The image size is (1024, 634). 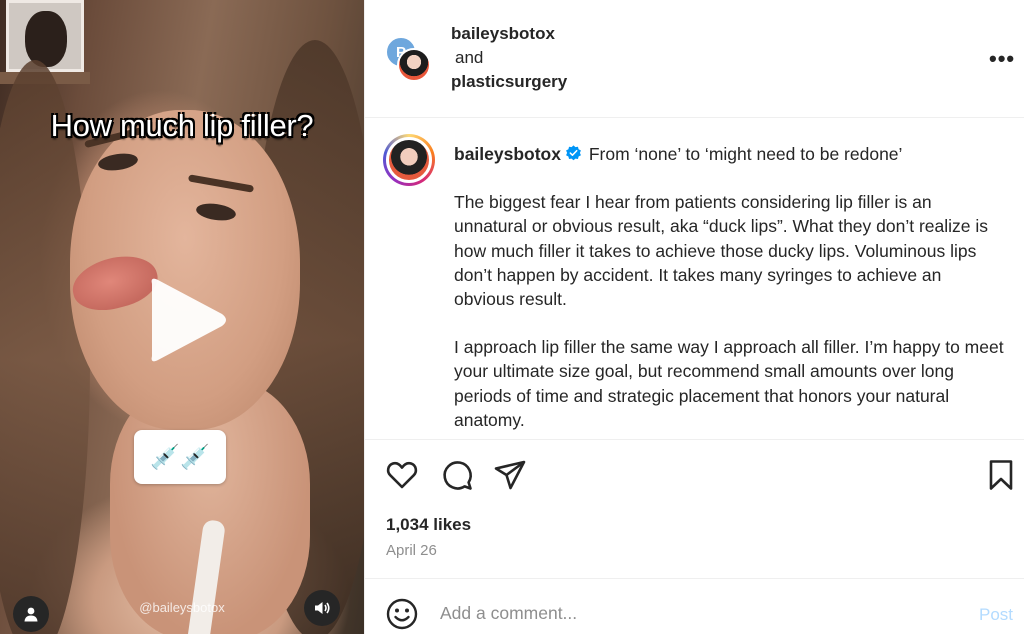 I want to click on comment-bar: Post, so click(x=694, y=606).